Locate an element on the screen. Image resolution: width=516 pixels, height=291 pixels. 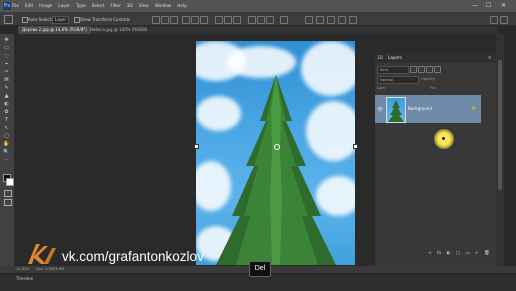
adjustment-icon: ▢ is located at coordinates (458, 253).